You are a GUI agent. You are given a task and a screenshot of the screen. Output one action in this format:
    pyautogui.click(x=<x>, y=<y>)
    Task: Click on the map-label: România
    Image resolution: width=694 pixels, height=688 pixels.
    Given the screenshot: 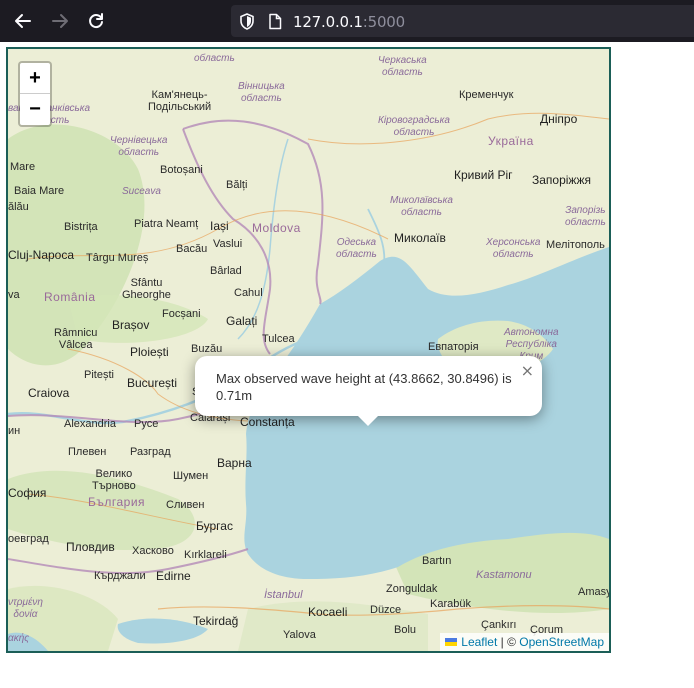 What is the action you would take?
    pyautogui.click(x=70, y=297)
    